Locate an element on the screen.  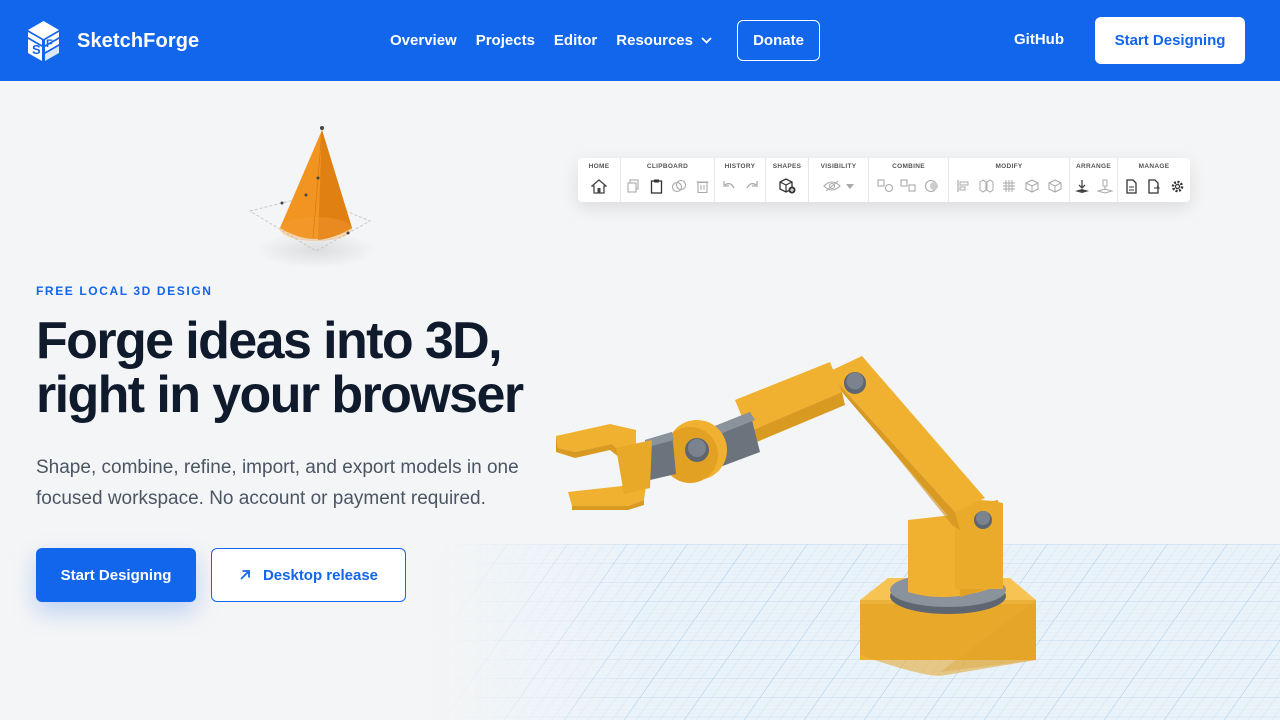
paste-icon is located at coordinates (656, 186).